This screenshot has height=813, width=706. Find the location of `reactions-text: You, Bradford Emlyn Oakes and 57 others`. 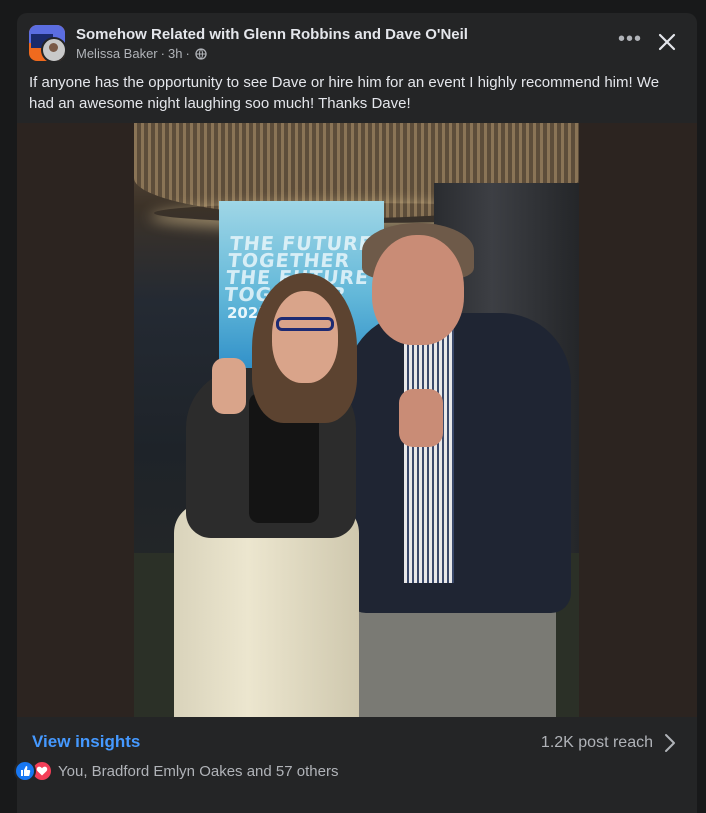

reactions-text: You, Bradford Emlyn Oakes and 57 others is located at coordinates (198, 771).